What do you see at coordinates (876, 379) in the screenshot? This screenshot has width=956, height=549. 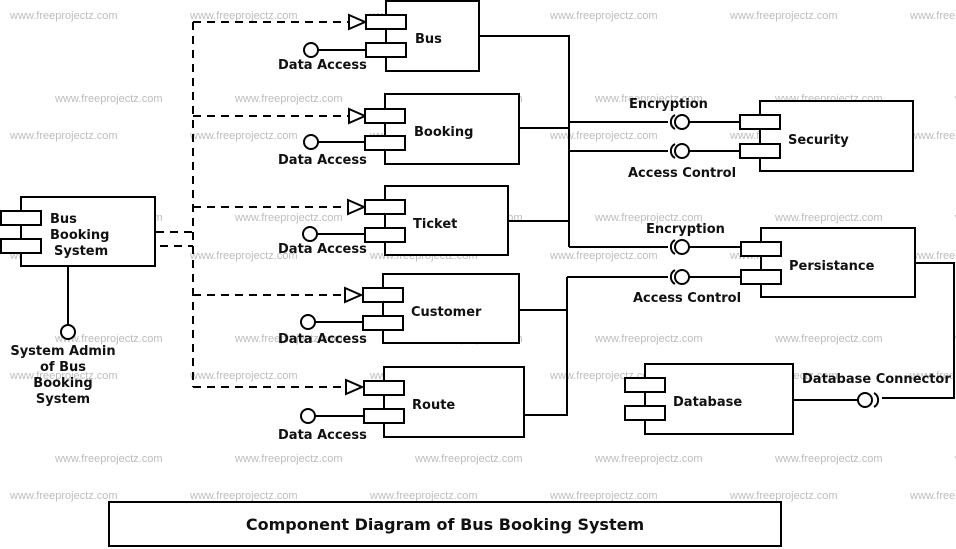 I see `svg-text: Database Connector` at bounding box center [876, 379].